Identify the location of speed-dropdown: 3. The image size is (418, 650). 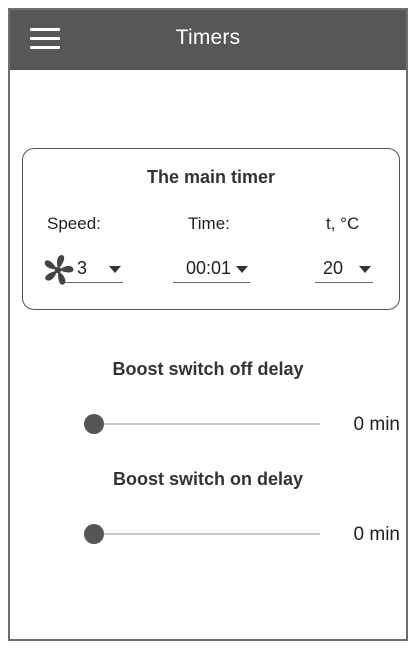
(94, 268).